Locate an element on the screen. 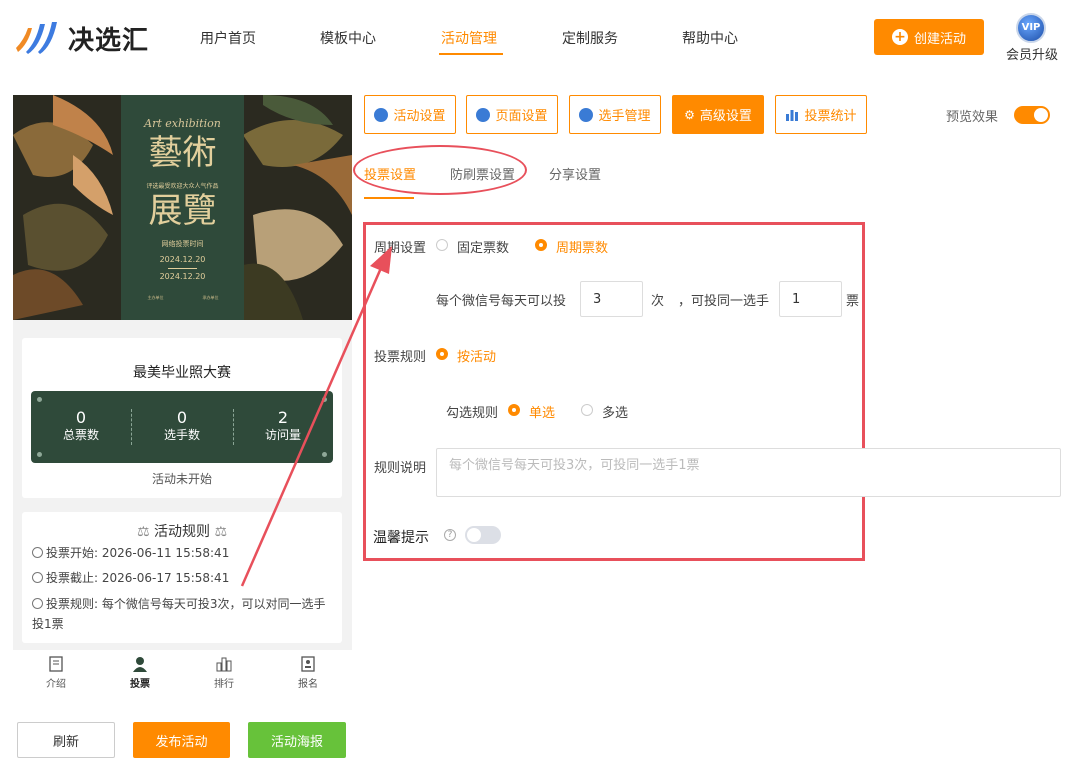 The image size is (1070, 778). stat-total-votes: 0 总票数 is located at coordinates (81, 426).